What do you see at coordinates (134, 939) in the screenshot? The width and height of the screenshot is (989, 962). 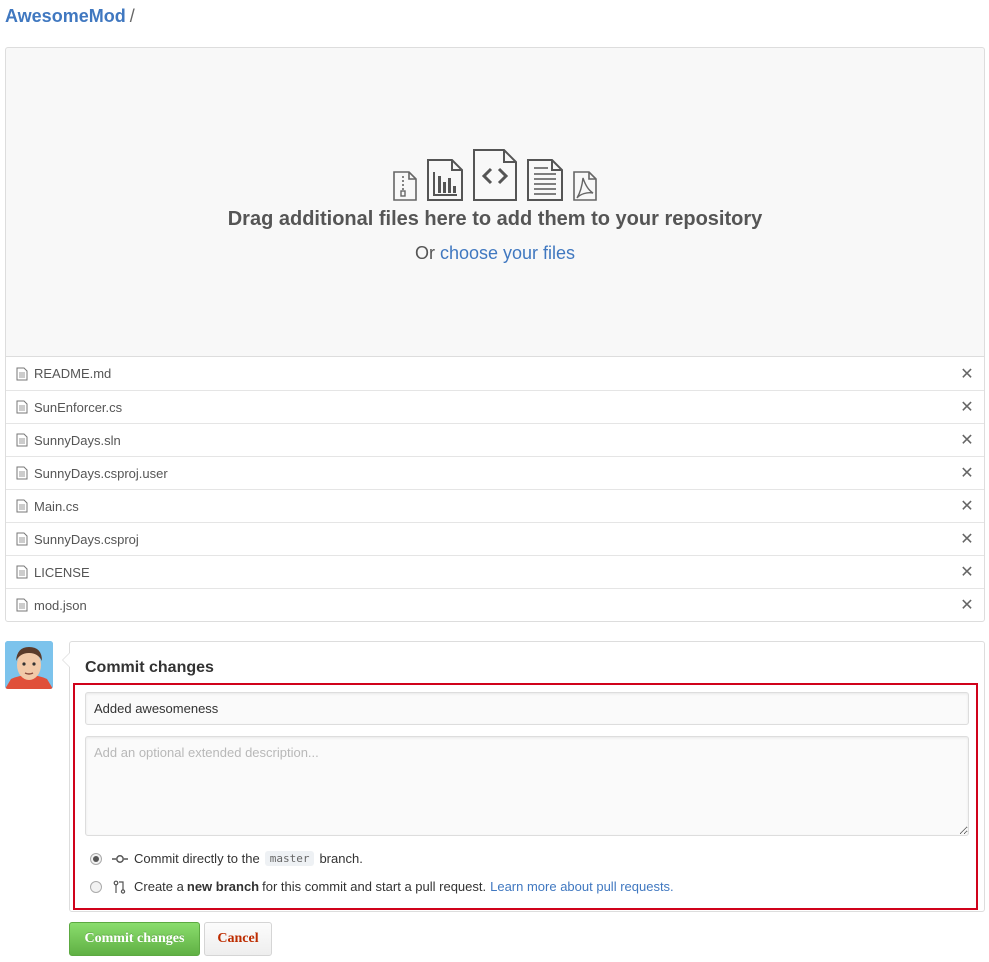 I see `commit-changes-button: Commit changes` at bounding box center [134, 939].